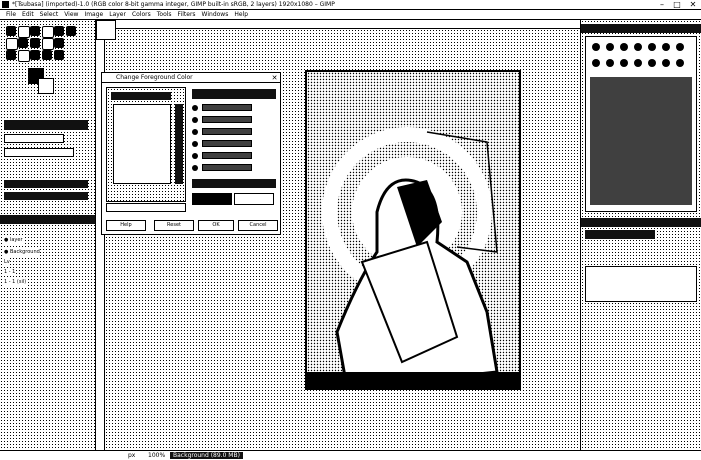 The height and width of the screenshot is (460, 701). What do you see at coordinates (12, 44) in the screenshot?
I see `paintbrush-tool-icon` at bounding box center [12, 44].